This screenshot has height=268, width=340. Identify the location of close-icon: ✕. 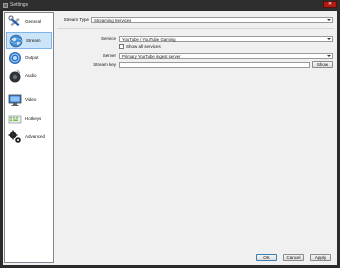
(330, 4).